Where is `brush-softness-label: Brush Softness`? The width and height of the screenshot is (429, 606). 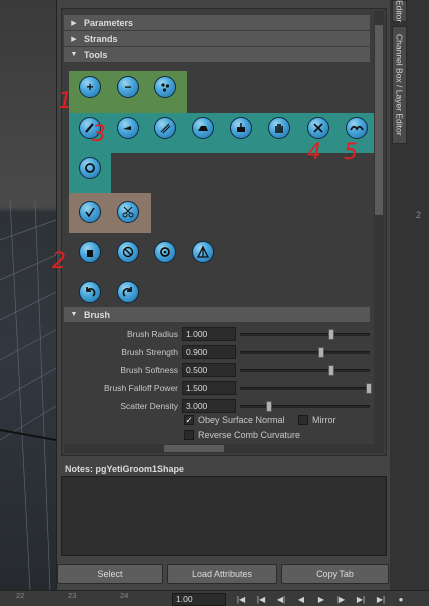 brush-softness-label: Brush Softness is located at coordinates (149, 369).